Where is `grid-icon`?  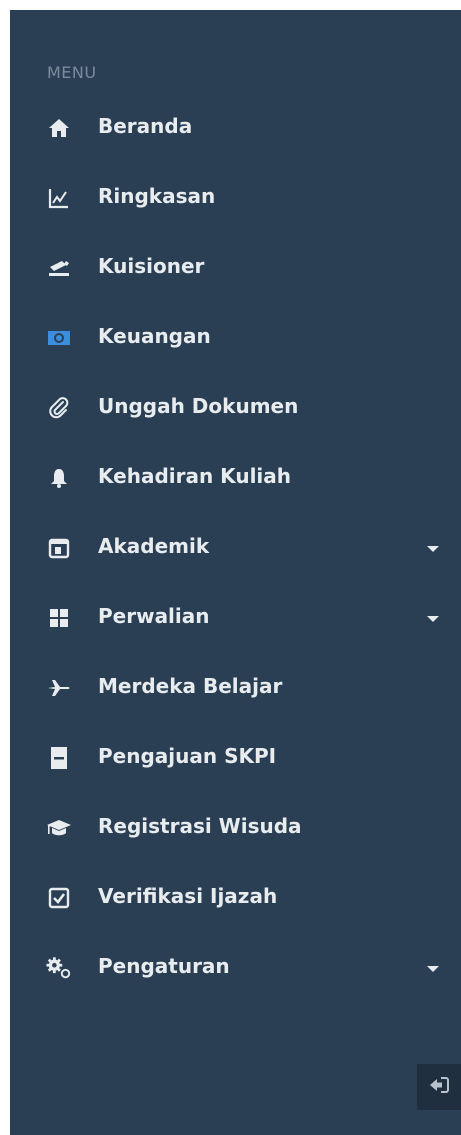 grid-icon is located at coordinates (59, 618).